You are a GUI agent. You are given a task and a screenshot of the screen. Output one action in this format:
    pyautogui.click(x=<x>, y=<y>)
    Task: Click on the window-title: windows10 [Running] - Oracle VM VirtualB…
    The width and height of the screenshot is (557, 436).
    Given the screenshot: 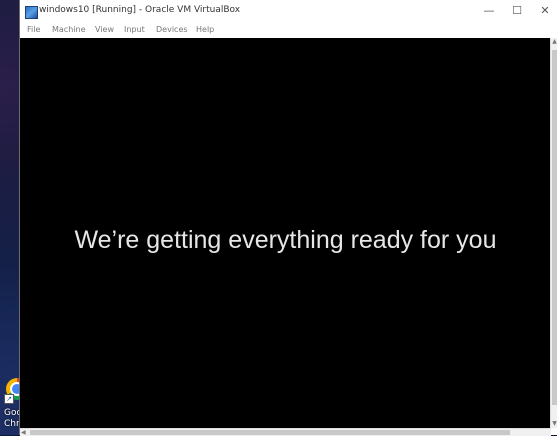 What is the action you would take?
    pyautogui.click(x=140, y=10)
    